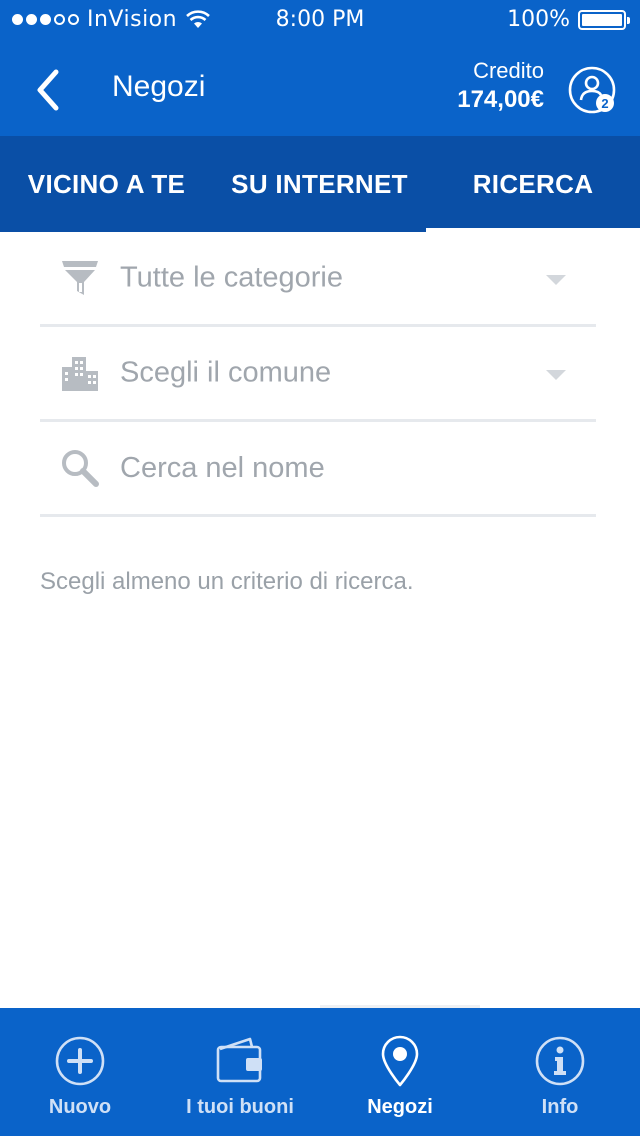 The image size is (640, 1136). What do you see at coordinates (508, 70) in the screenshot?
I see `credit-label: Credito` at bounding box center [508, 70].